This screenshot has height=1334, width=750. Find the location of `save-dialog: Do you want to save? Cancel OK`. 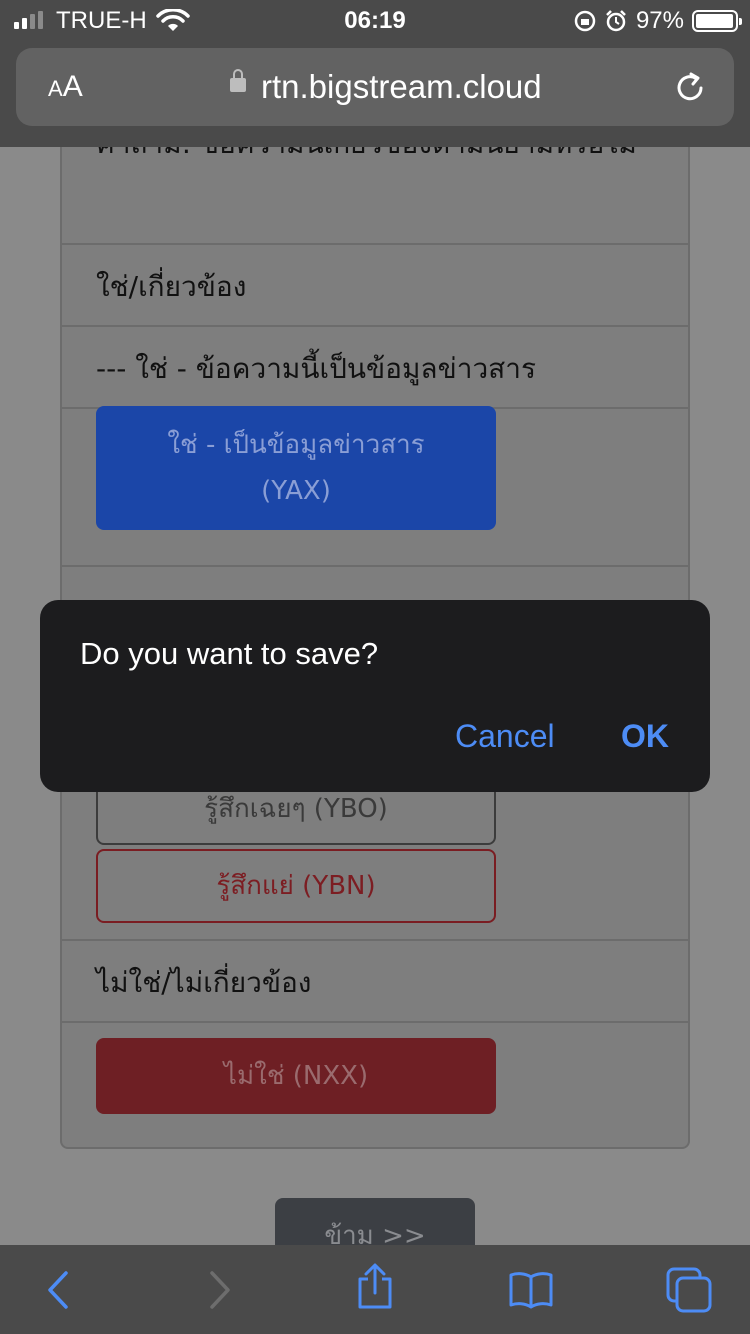

save-dialog: Do you want to save? Cancel OK is located at coordinates (375, 696).